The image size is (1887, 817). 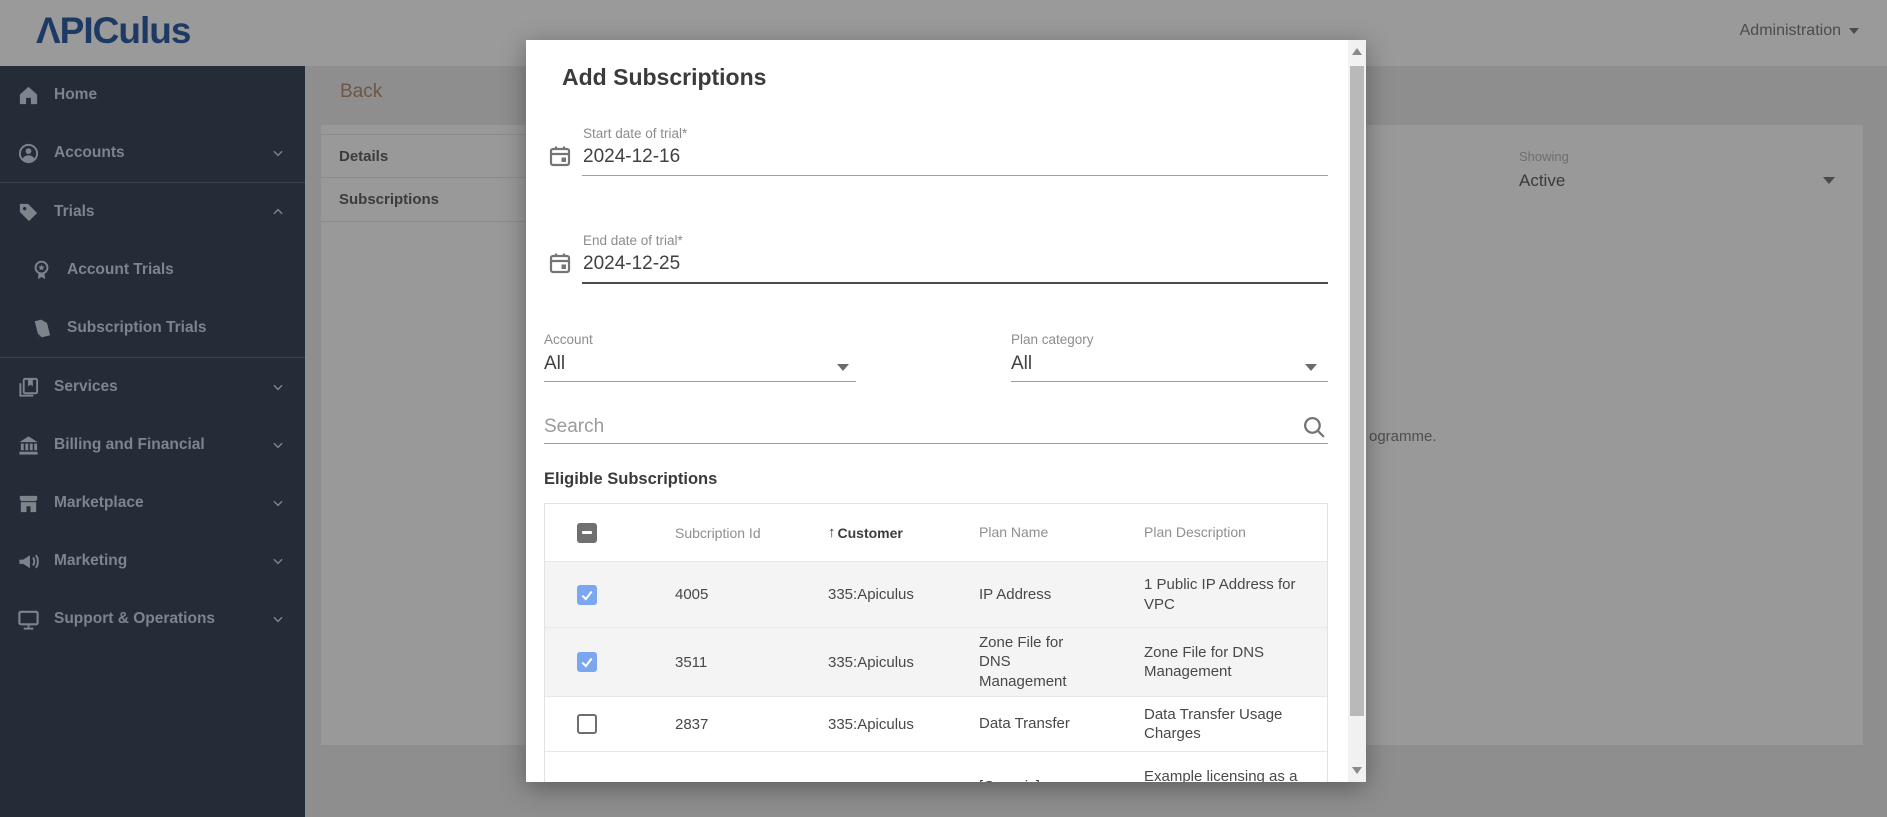 What do you see at coordinates (29, 561) in the screenshot?
I see `megaphone-icon` at bounding box center [29, 561].